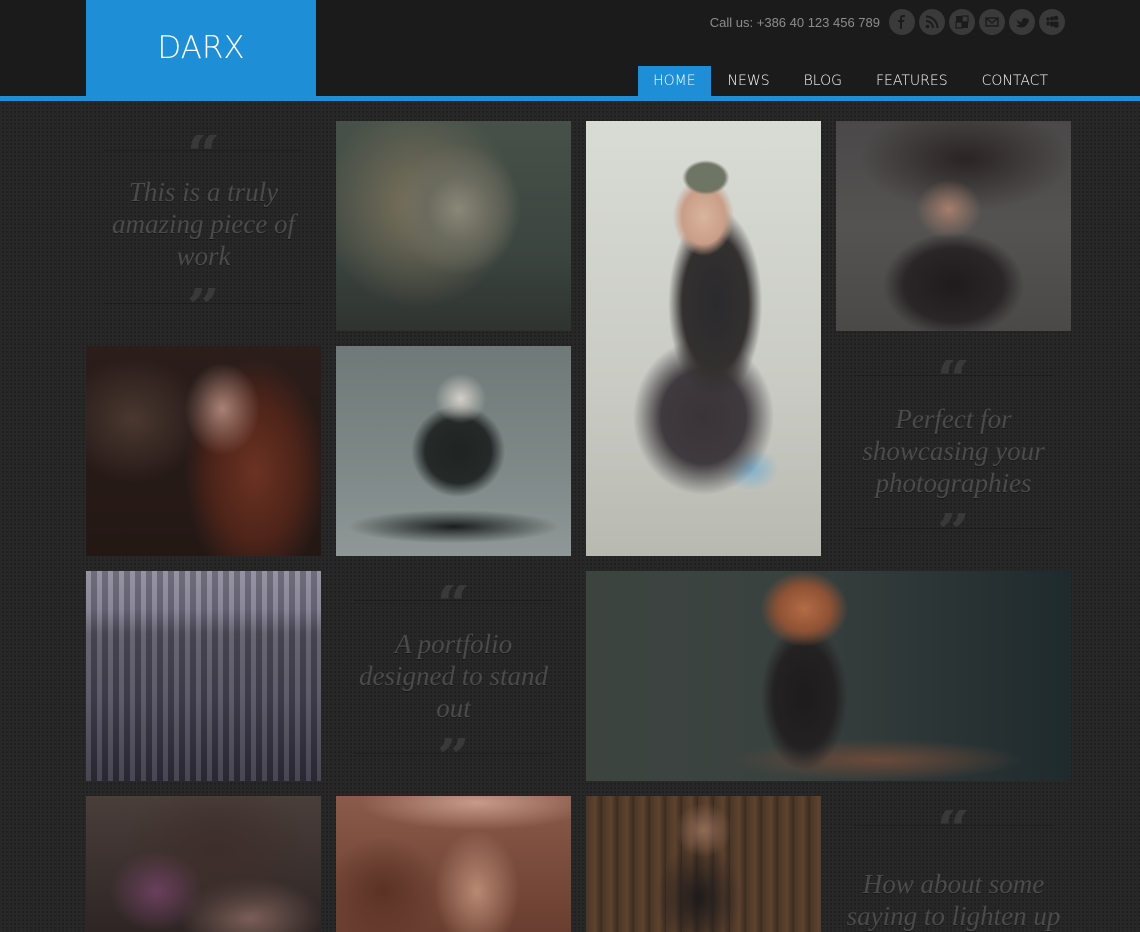 Image resolution: width=1140 pixels, height=932 pixels. What do you see at coordinates (203, 451) in the screenshot?
I see `photo-red-hair-profile` at bounding box center [203, 451].